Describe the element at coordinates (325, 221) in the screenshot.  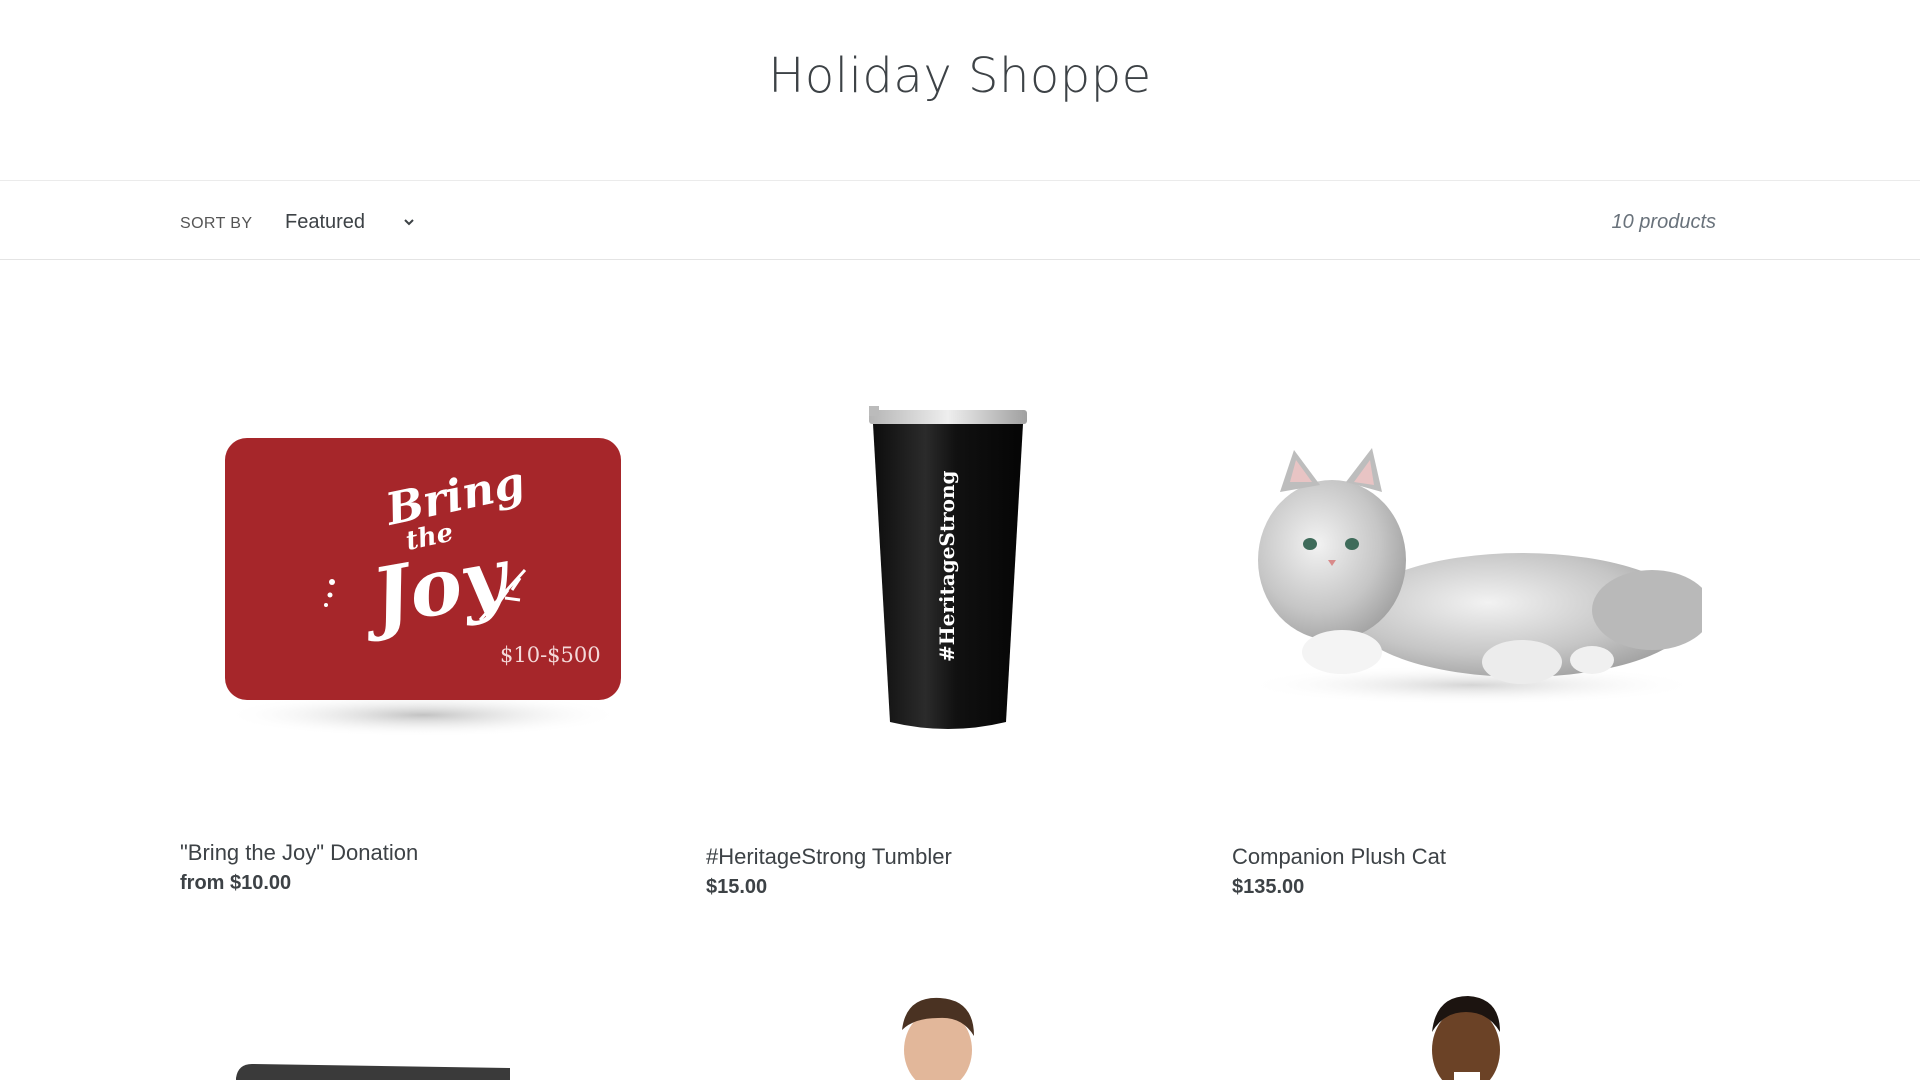
I see `sort-by-value: Featured` at that location.